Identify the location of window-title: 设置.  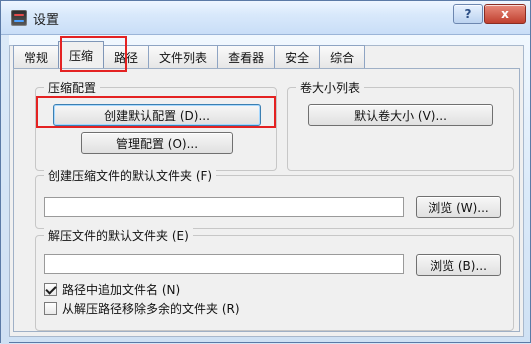
(46, 20).